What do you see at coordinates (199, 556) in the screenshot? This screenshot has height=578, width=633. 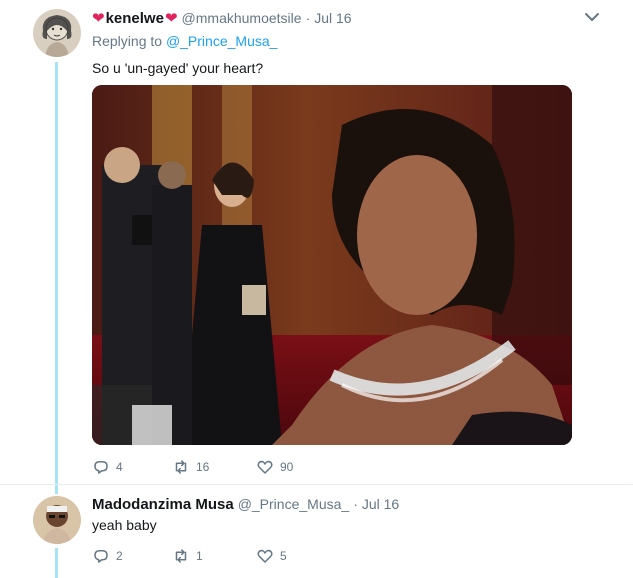 I see `retweet-count: 1` at bounding box center [199, 556].